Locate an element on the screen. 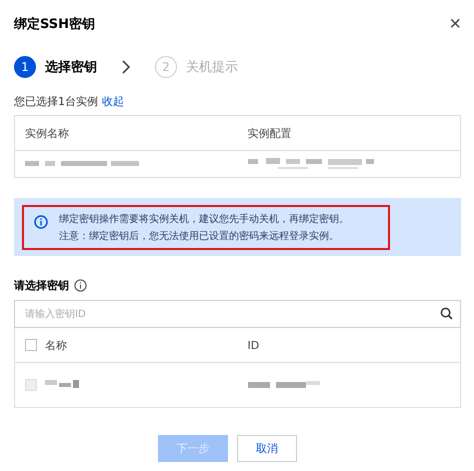 This screenshot has height=471, width=474. search-icon is located at coordinates (446, 313).